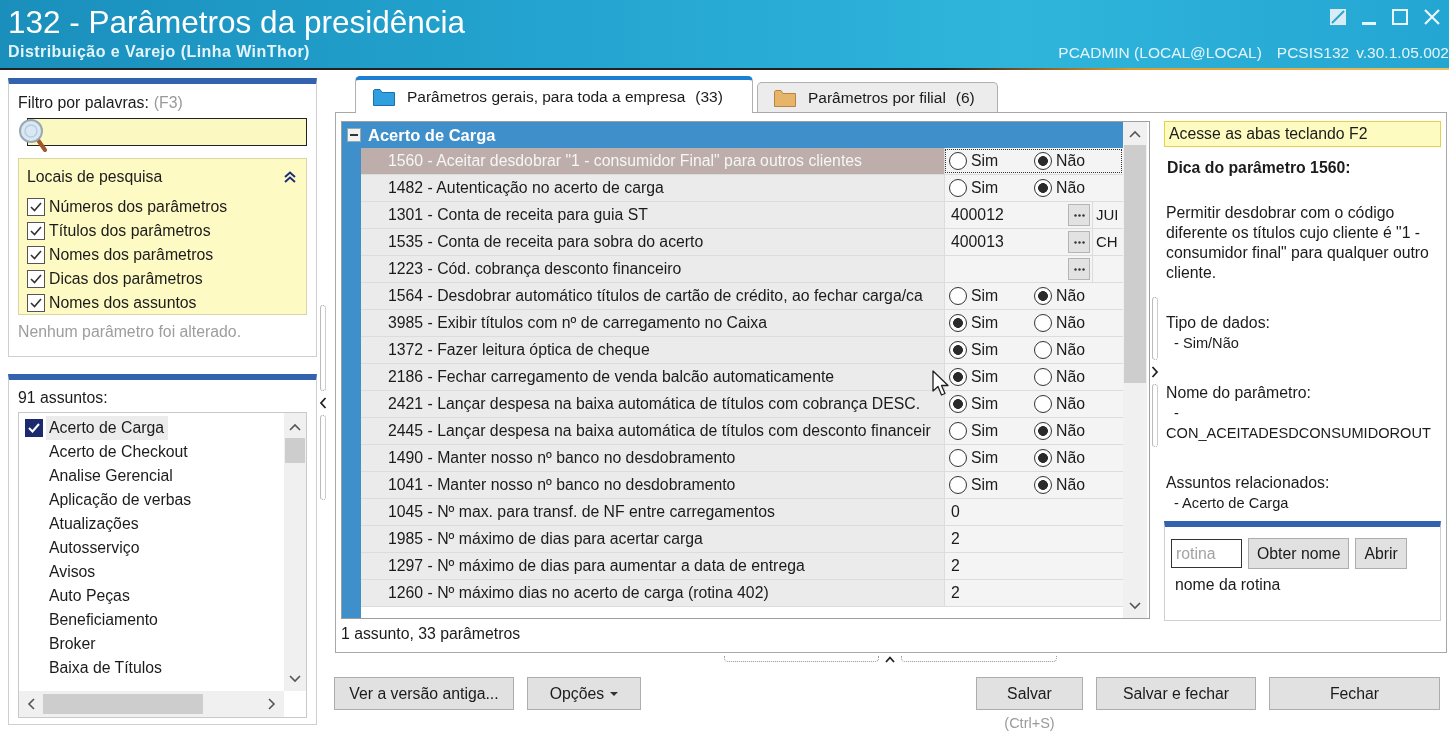  Describe the element at coordinates (138, 207) in the screenshot. I see `checkbox-label: Números dos parâmetros` at that location.